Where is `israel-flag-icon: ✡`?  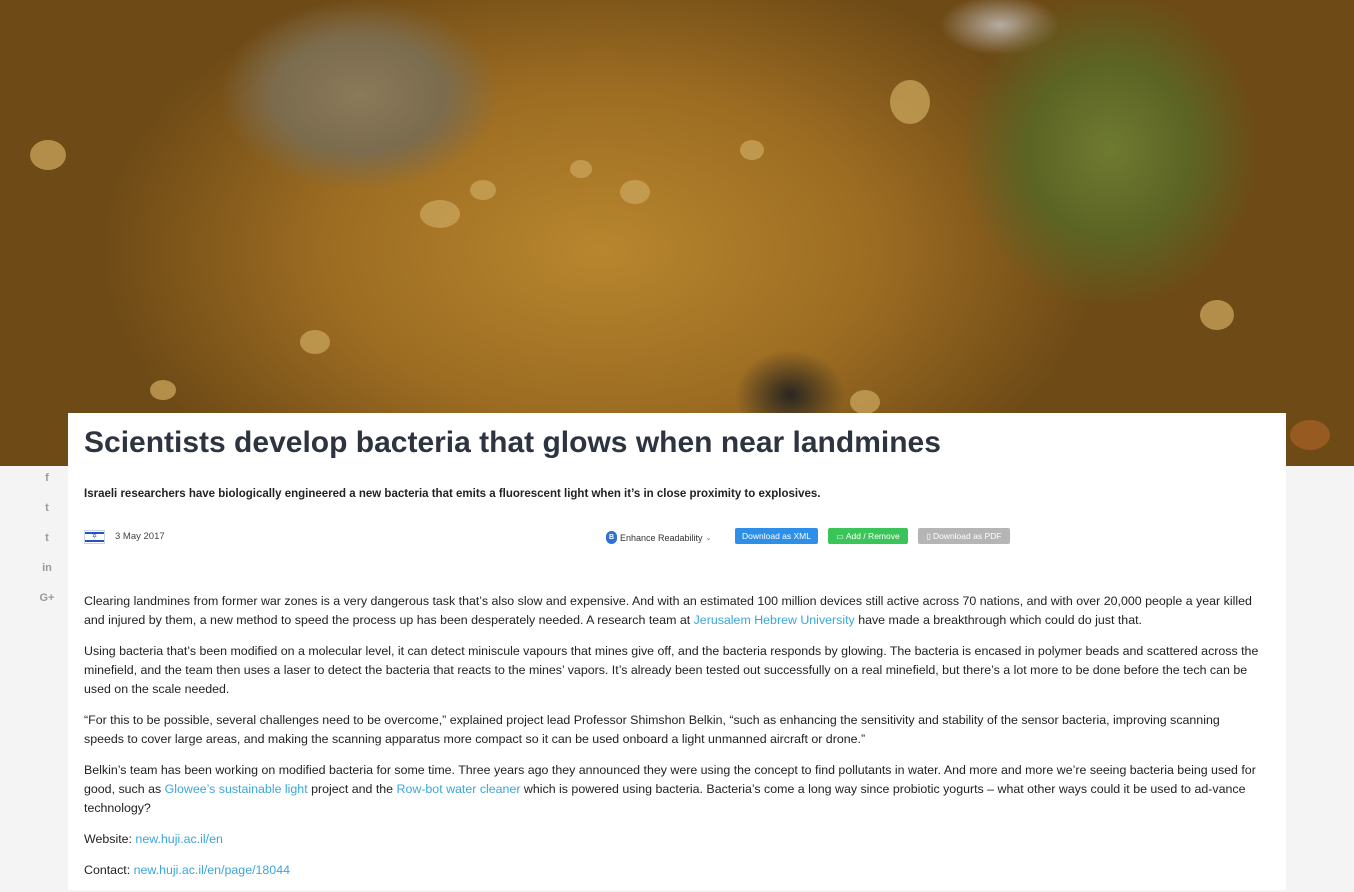 israel-flag-icon: ✡ is located at coordinates (94, 537).